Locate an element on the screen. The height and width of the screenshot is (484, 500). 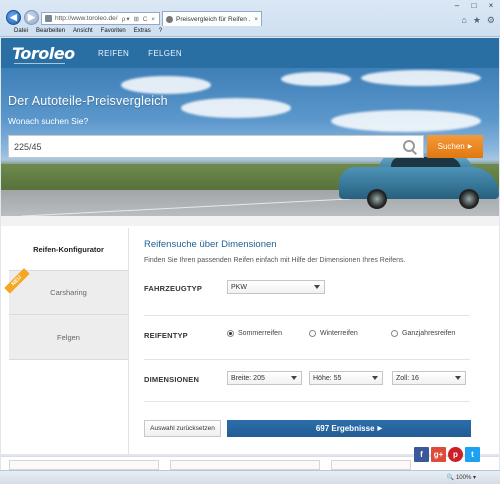
site-logo: Toroleo is located at coordinates (43, 54).